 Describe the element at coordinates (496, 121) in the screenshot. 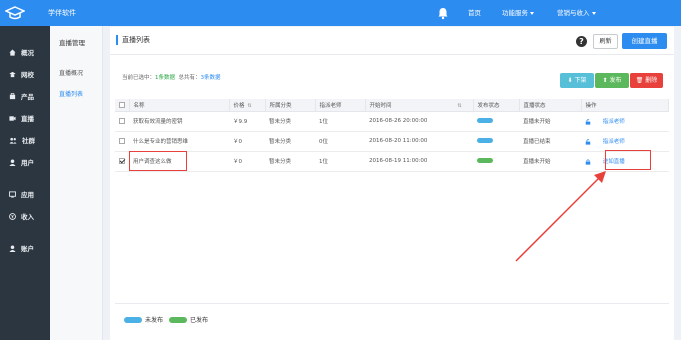

I see `cell-publish-status` at that location.